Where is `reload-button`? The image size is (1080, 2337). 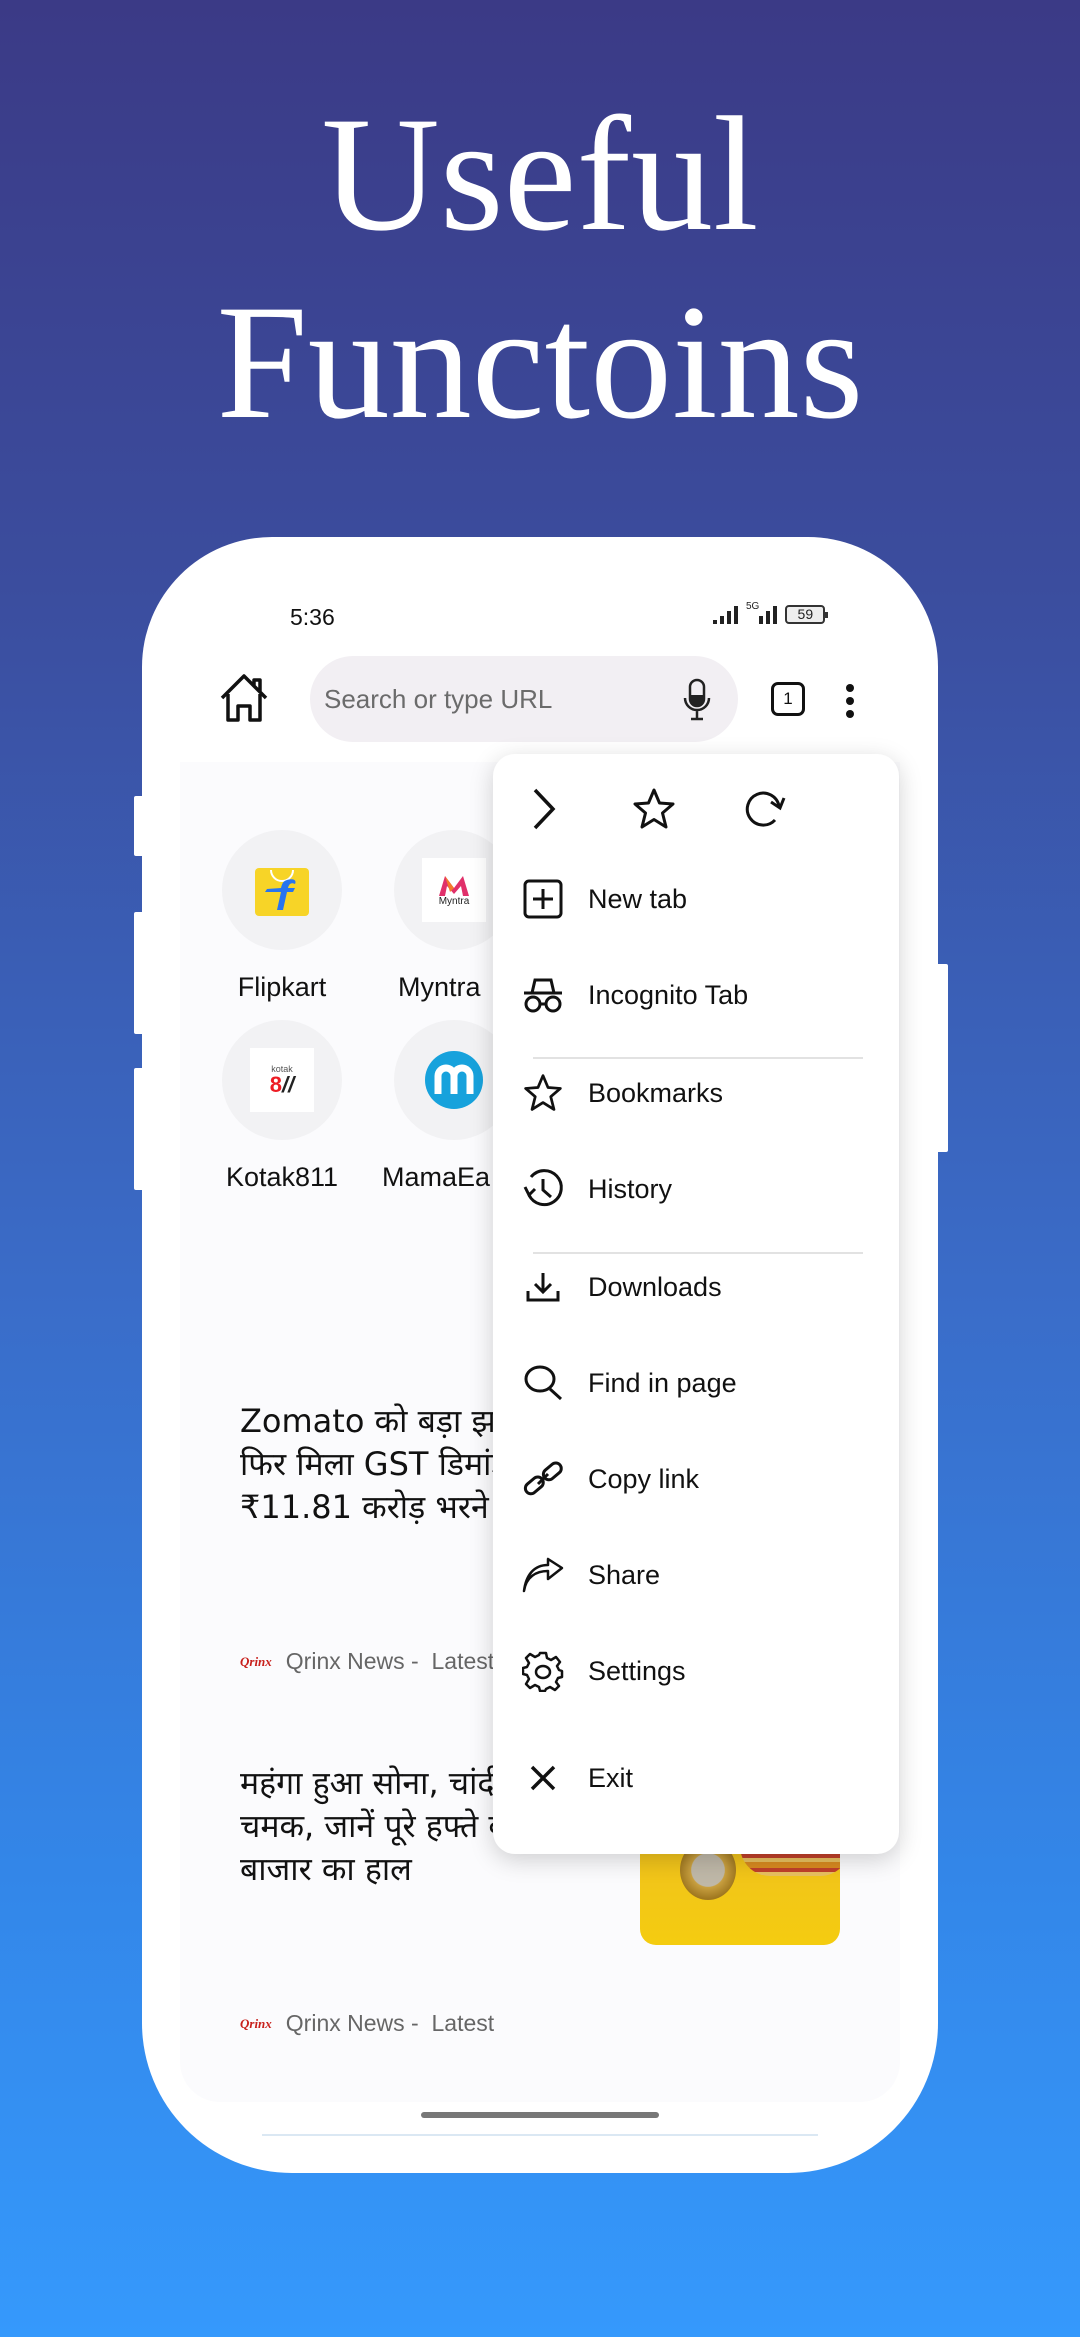
reload-button is located at coordinates (764, 809).